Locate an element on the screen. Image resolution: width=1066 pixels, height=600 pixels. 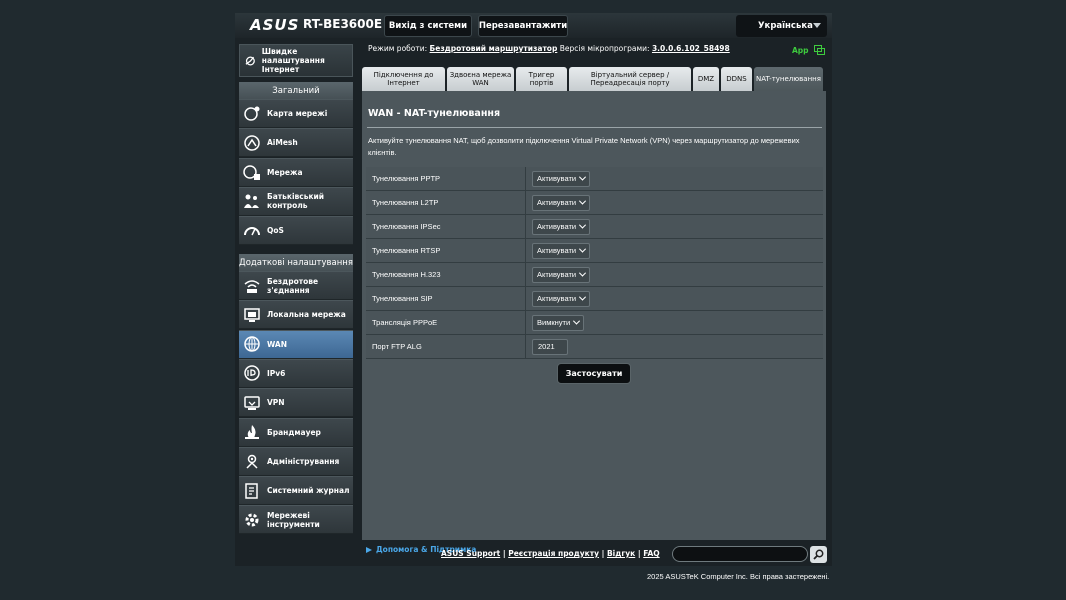
setting-control-cell: 2021 is located at coordinates (674, 346).